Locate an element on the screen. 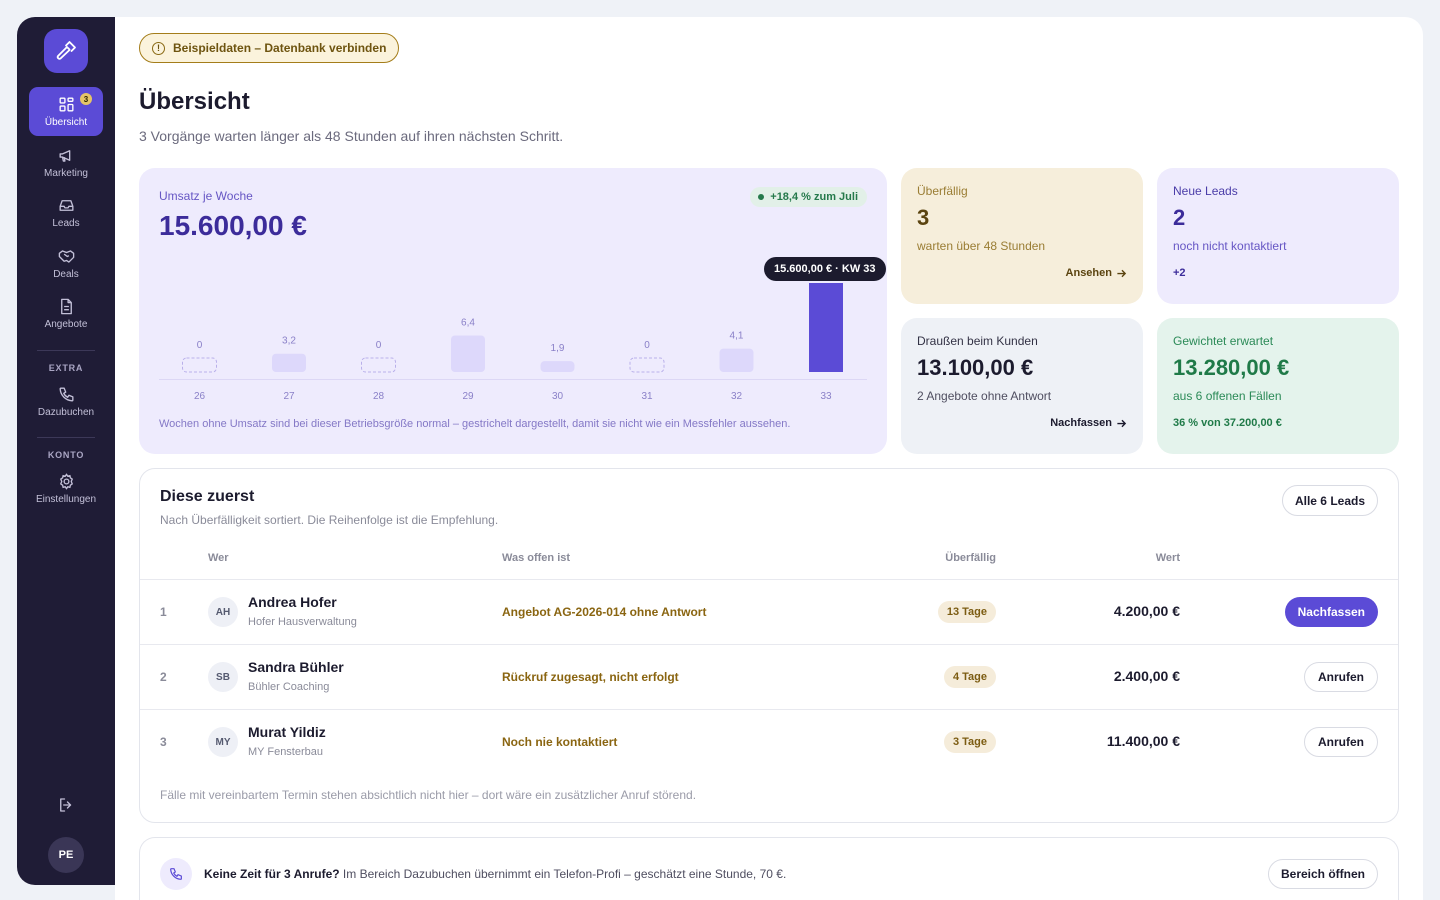 The height and width of the screenshot is (900, 1440). contact-name: Sandra Bühler is located at coordinates (296, 667).